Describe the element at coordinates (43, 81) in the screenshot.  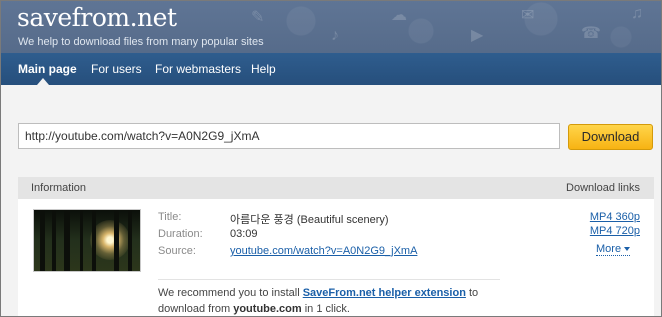
I see `active-nav-indicator` at that location.